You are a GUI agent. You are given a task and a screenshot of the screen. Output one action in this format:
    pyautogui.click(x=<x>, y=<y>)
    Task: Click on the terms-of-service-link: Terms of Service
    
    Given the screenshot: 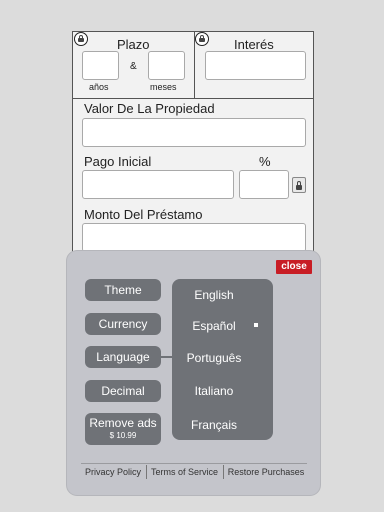 What is the action you would take?
    pyautogui.click(x=184, y=472)
    